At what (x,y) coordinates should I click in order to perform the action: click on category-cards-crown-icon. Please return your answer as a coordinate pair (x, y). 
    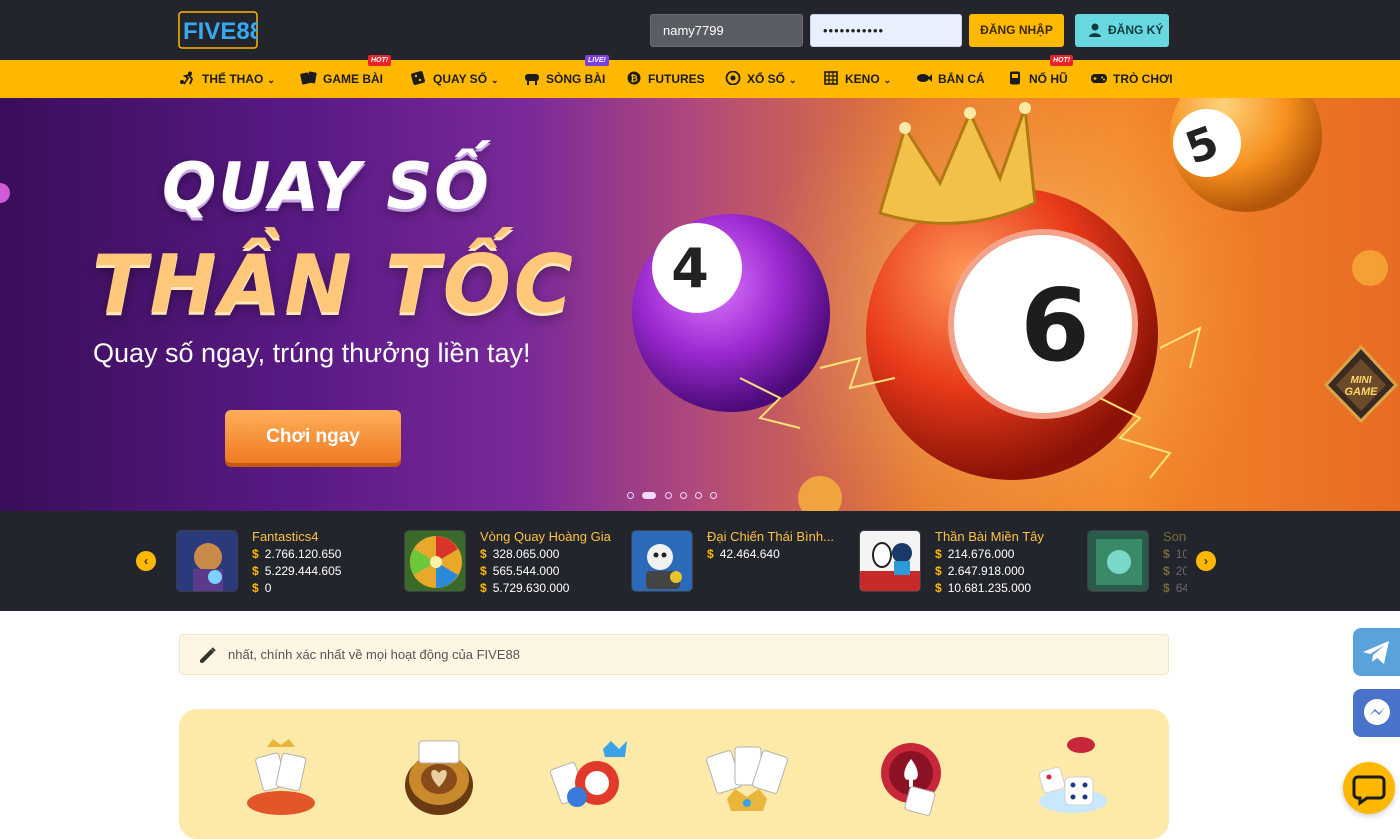
    Looking at the image, I should click on (747, 777).